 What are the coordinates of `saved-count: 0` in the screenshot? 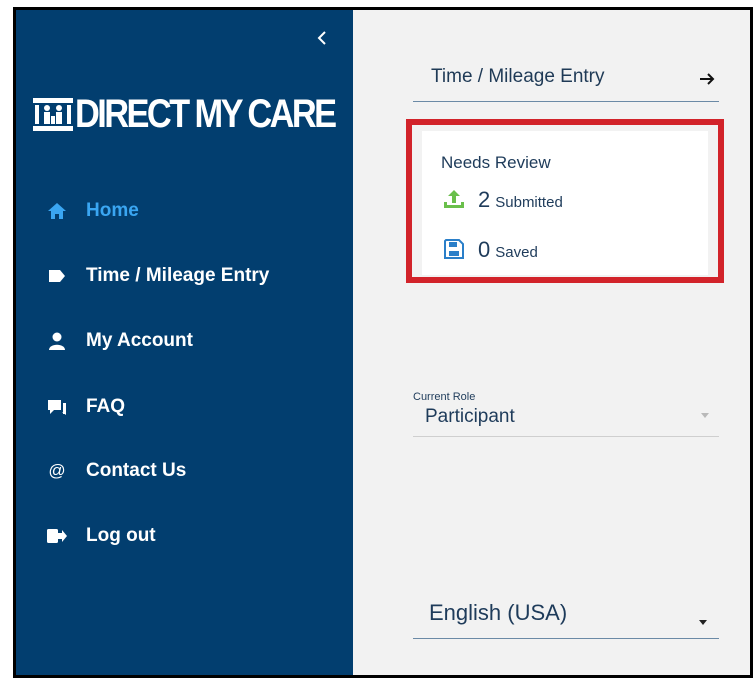 It's located at (484, 249).